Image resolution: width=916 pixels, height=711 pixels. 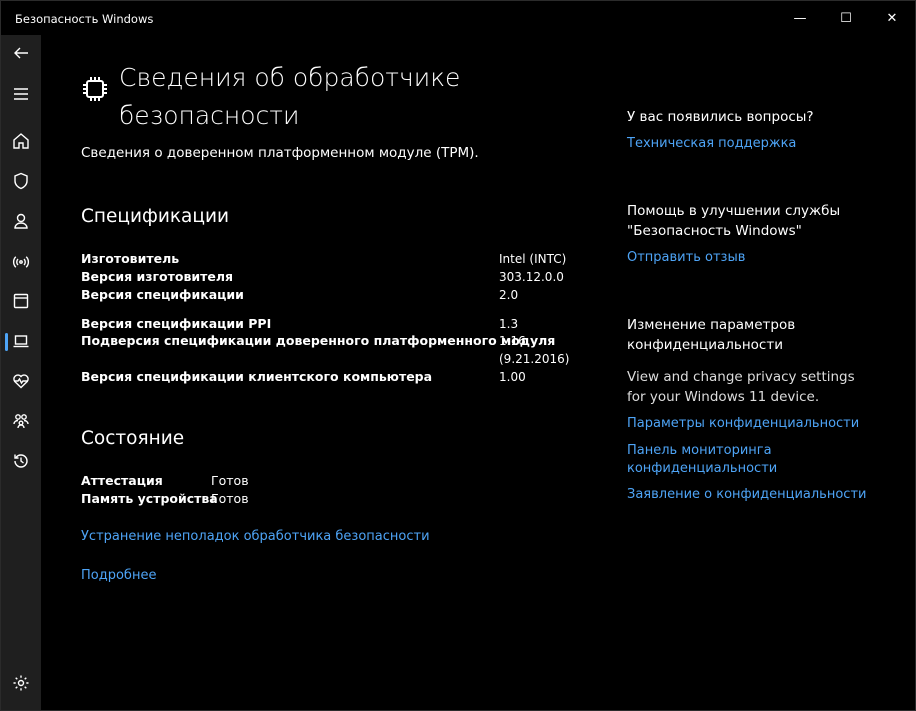 I want to click on privacy-heading: Изменение параметров конфиденциальности, so click(x=711, y=335).